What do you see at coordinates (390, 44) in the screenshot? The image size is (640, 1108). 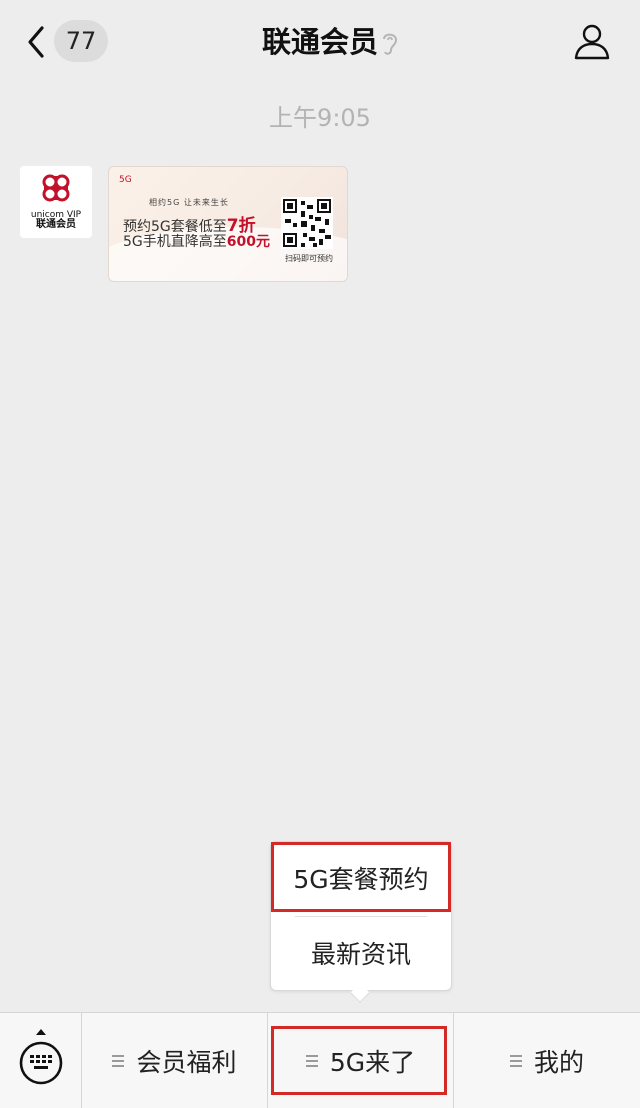 I see `ear-icon` at bounding box center [390, 44].